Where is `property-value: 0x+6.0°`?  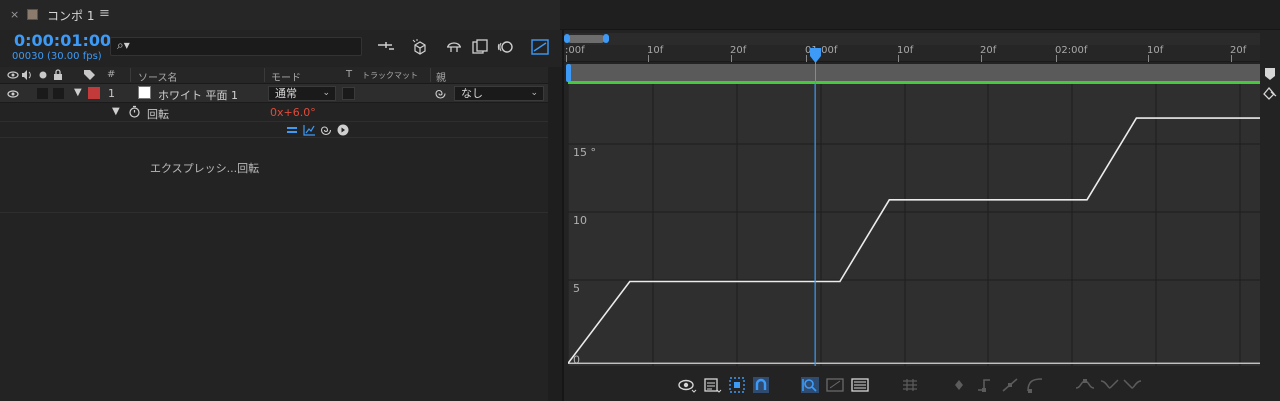
property-value: 0x+6.0° is located at coordinates (293, 112).